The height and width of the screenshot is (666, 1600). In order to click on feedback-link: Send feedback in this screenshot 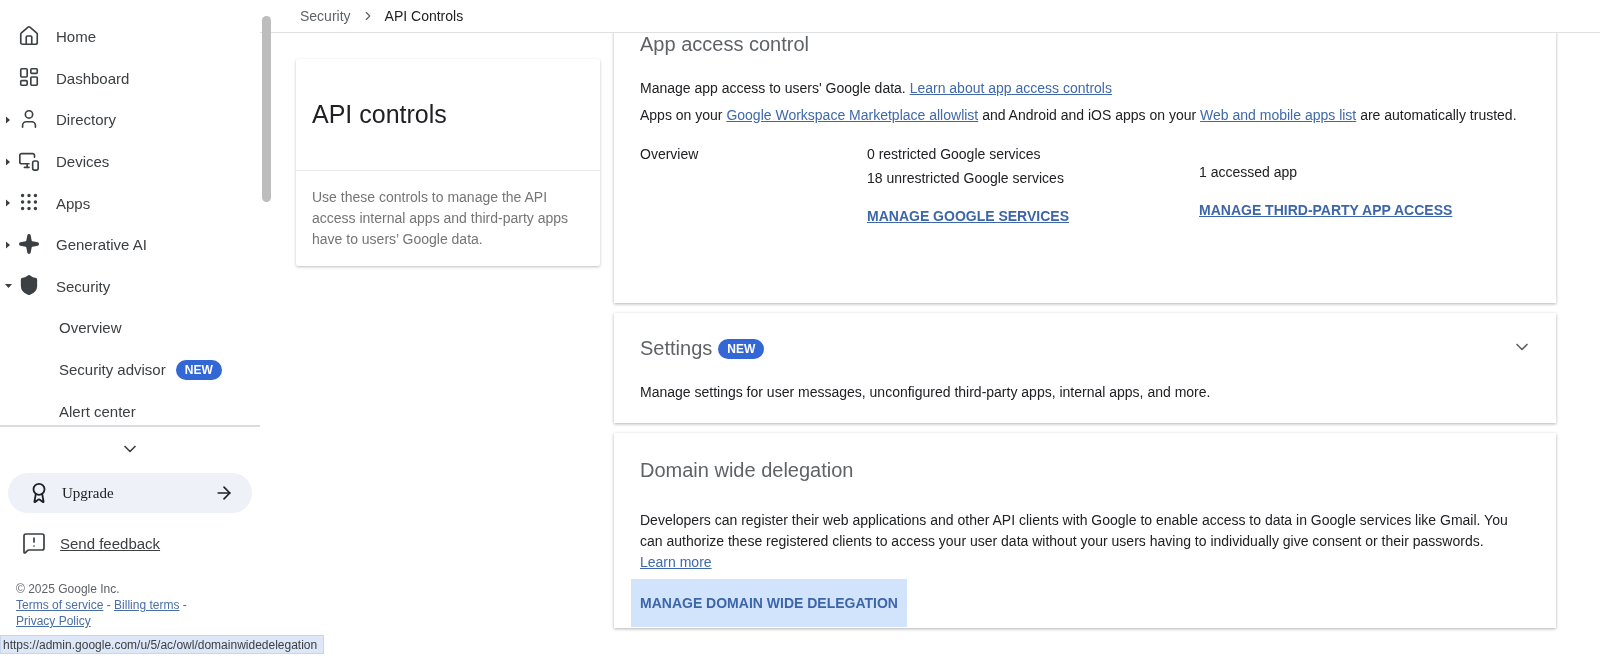, I will do `click(141, 543)`.